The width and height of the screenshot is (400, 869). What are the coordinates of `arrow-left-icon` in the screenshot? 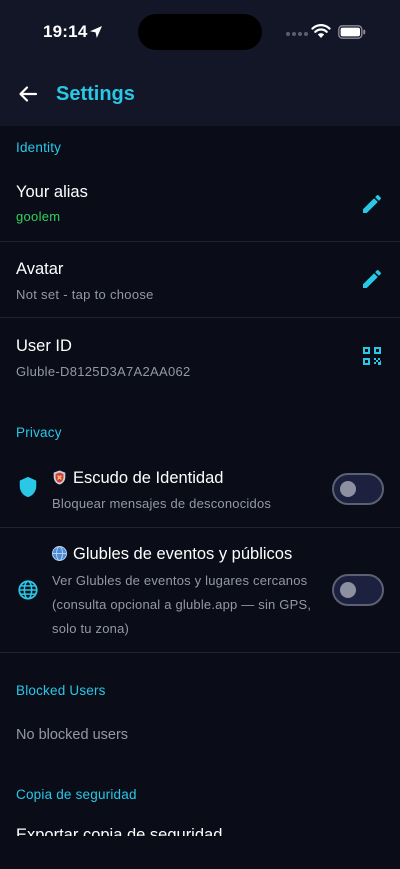 It's located at (28, 94).